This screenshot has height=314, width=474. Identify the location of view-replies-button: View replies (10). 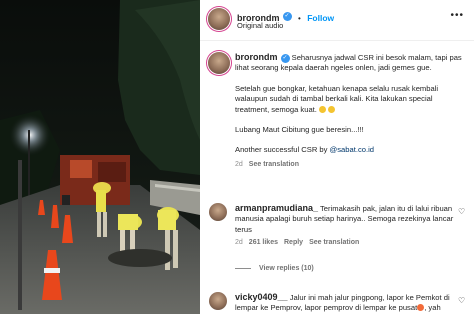
(274, 268).